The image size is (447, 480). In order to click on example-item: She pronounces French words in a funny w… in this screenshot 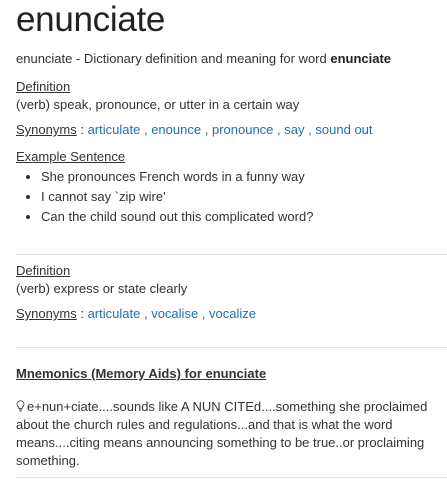, I will do `click(244, 177)`.